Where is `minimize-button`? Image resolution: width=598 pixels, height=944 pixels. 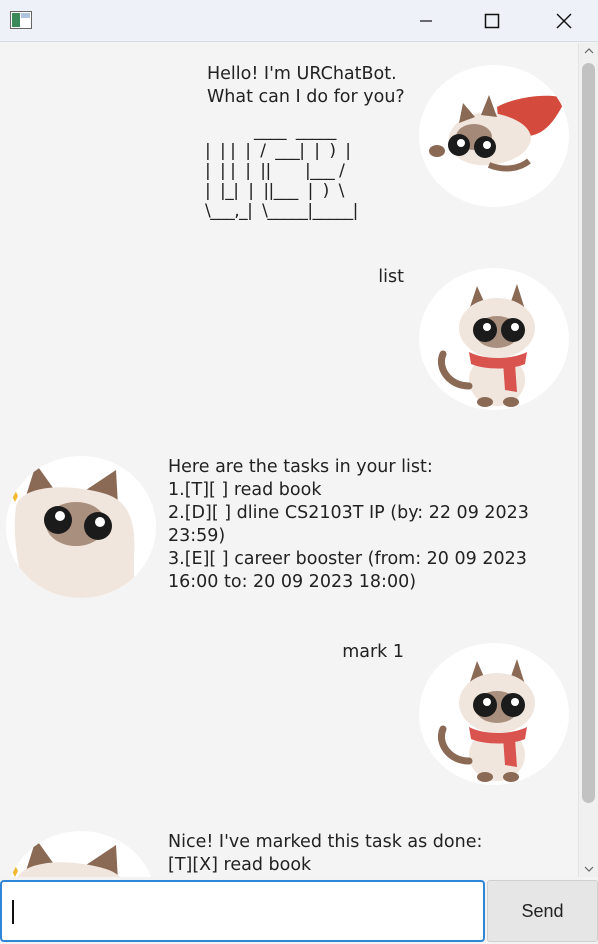 minimize-button is located at coordinates (426, 21).